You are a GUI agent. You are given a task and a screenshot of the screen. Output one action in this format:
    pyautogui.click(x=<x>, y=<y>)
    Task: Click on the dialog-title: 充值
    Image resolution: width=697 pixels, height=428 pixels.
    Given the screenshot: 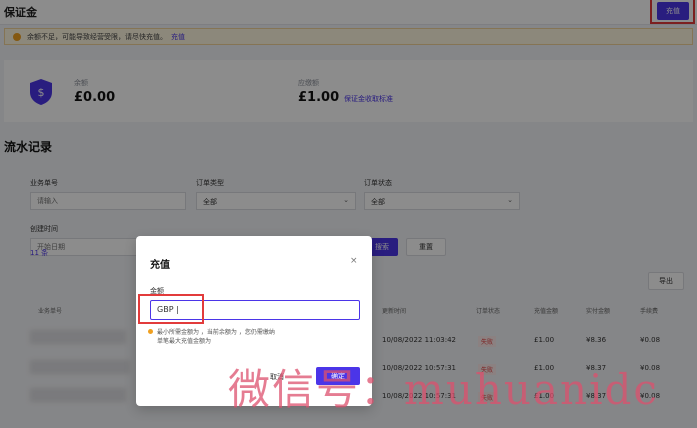 What is the action you would take?
    pyautogui.click(x=160, y=265)
    